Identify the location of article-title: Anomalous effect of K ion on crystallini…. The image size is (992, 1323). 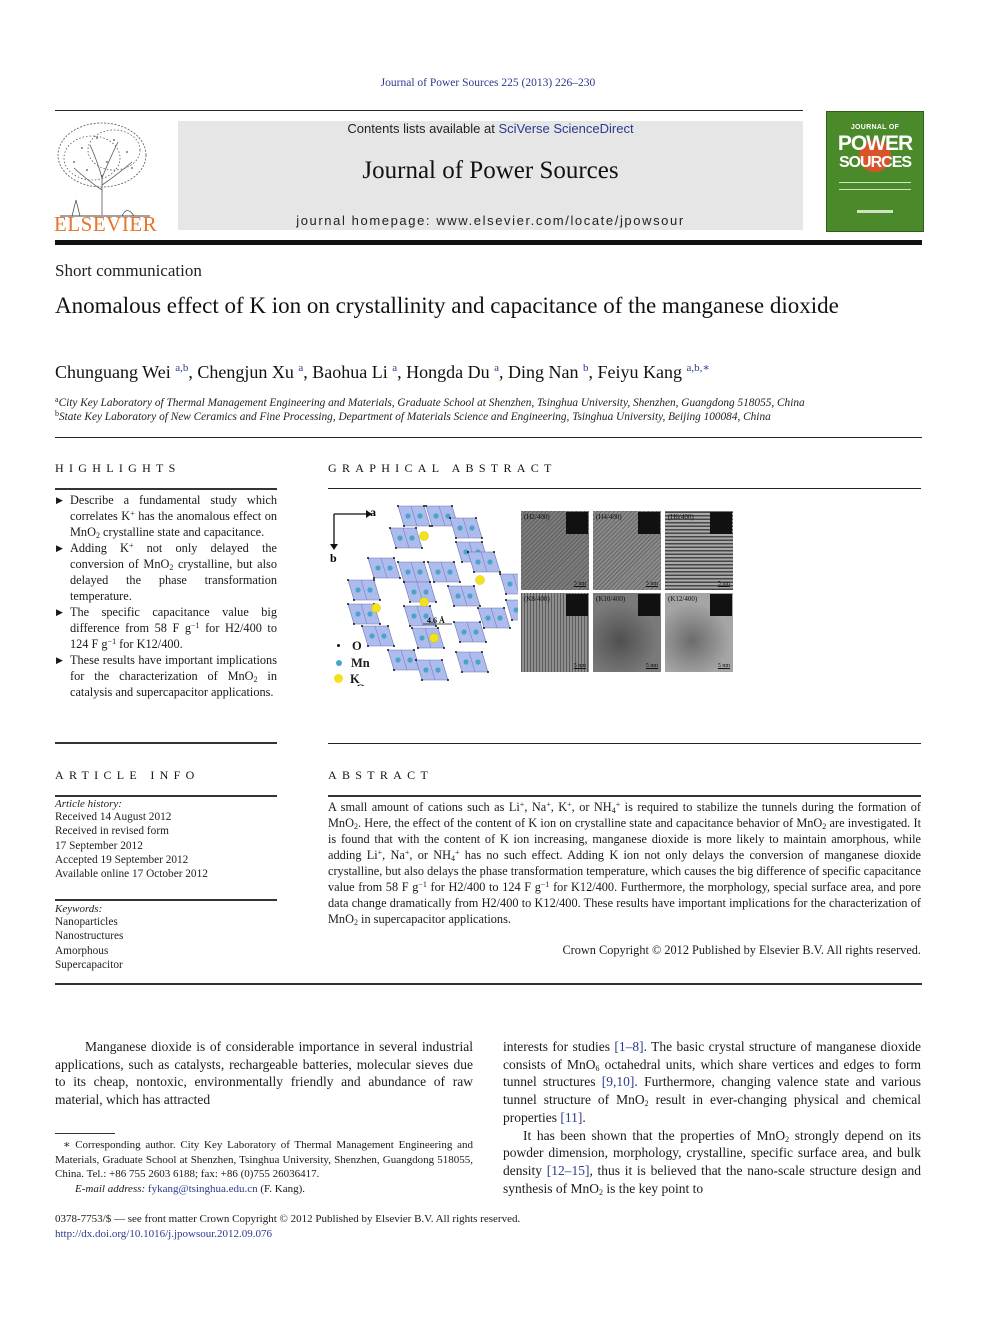
(447, 305).